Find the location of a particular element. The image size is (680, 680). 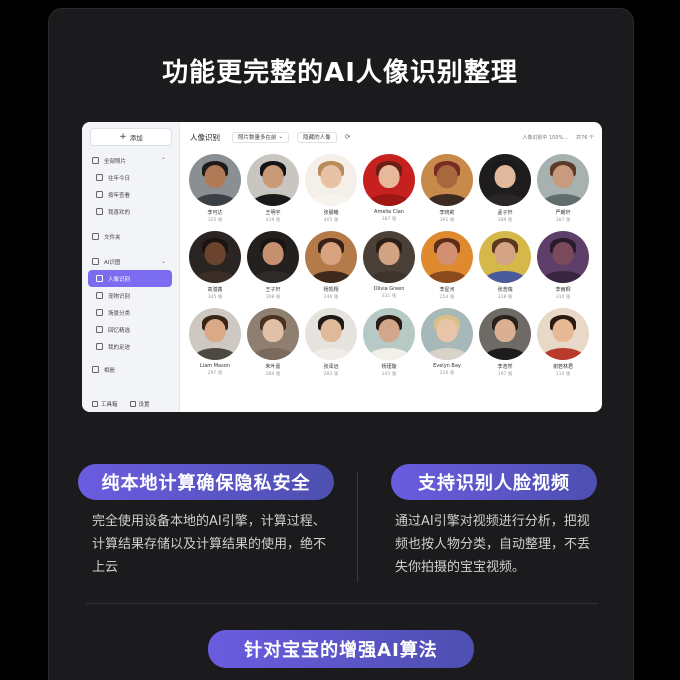

settings-button: 设置 is located at coordinates (139, 404).